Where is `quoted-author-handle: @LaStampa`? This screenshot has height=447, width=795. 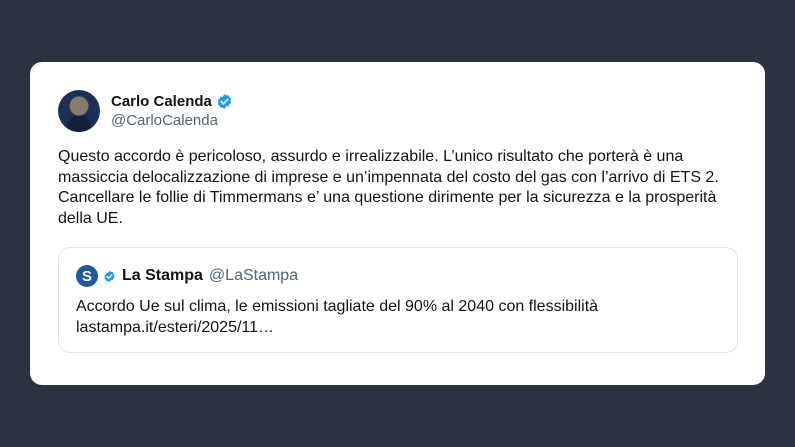
quoted-author-handle: @LaStampa is located at coordinates (253, 275).